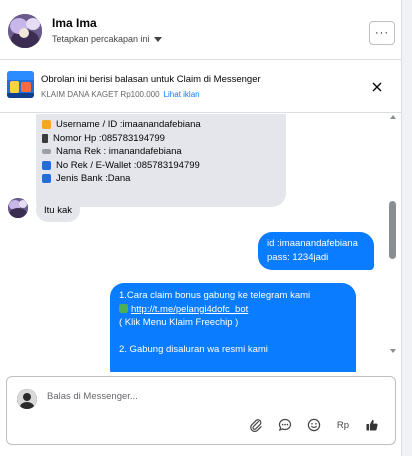  I want to click on scrollbar-thumb, so click(392, 230).